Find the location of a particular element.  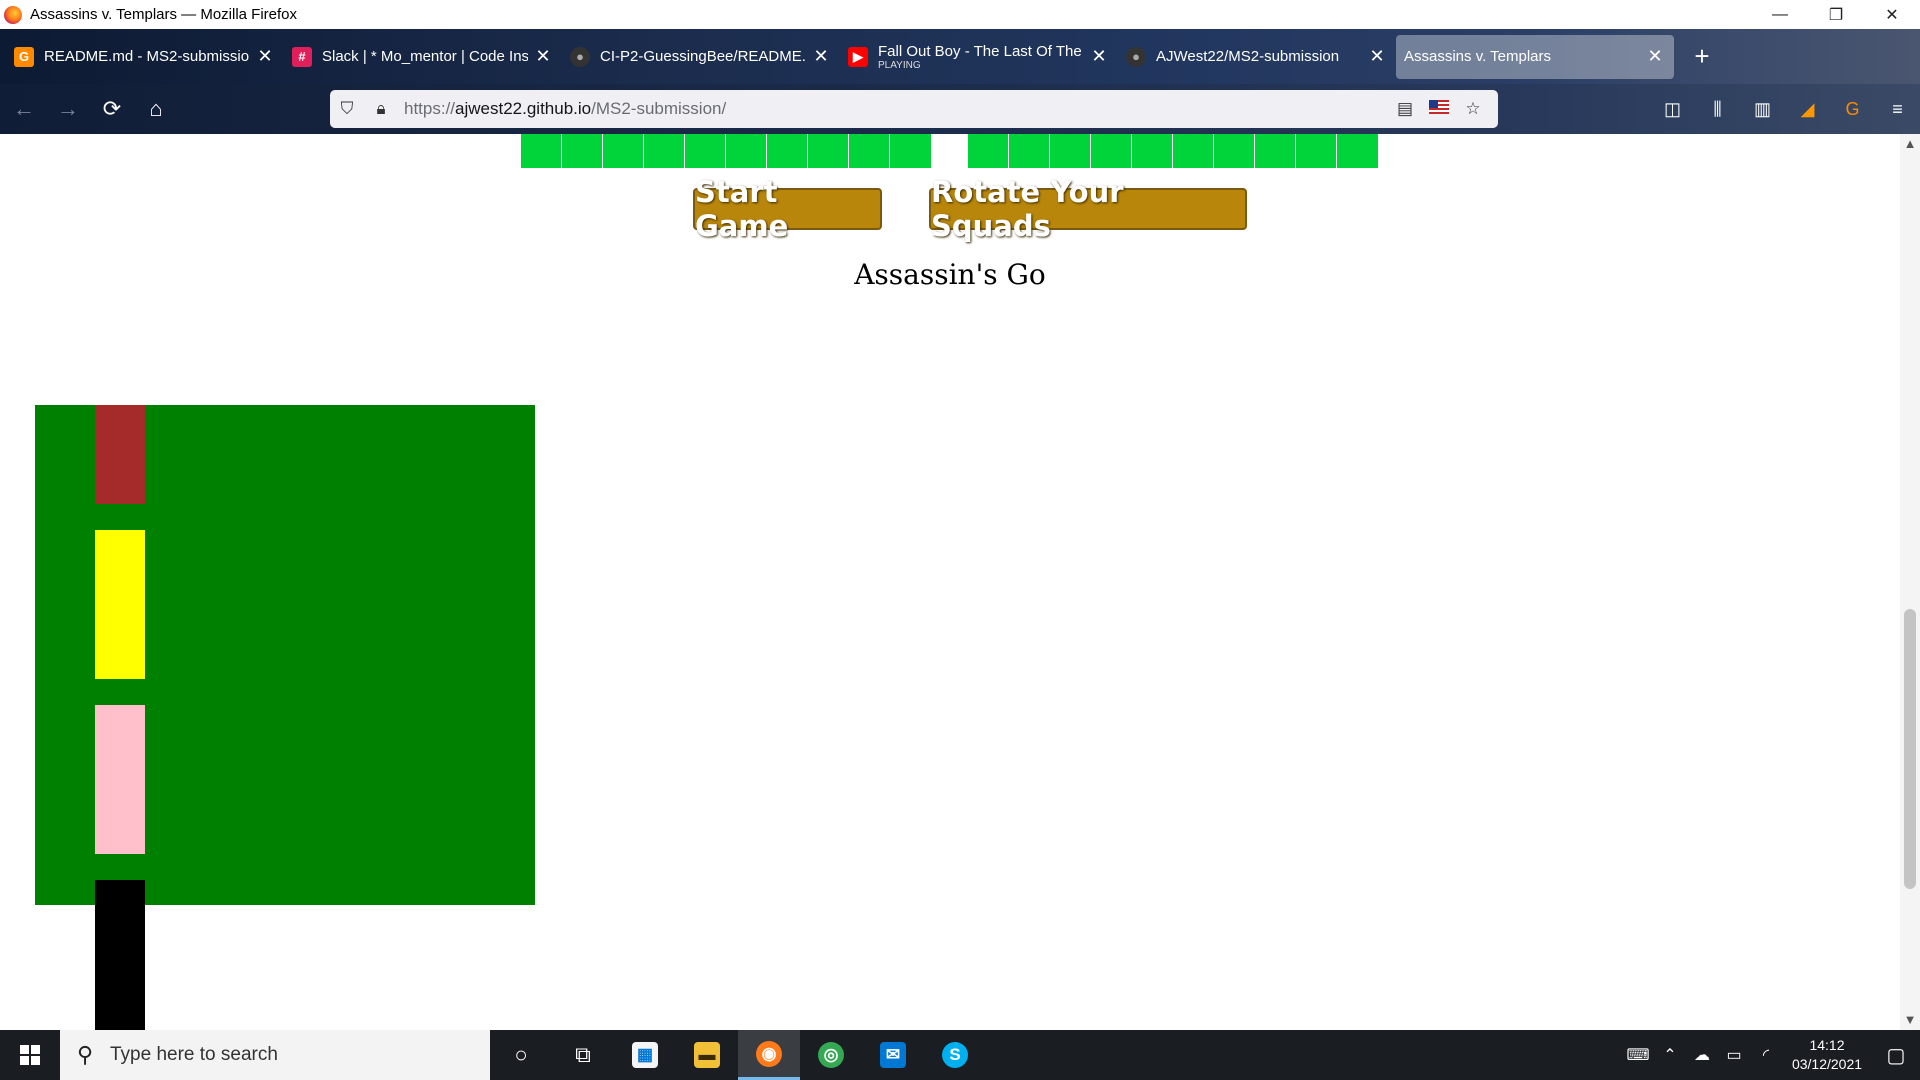

search-placeholder: Type here to search is located at coordinates (194, 1054).